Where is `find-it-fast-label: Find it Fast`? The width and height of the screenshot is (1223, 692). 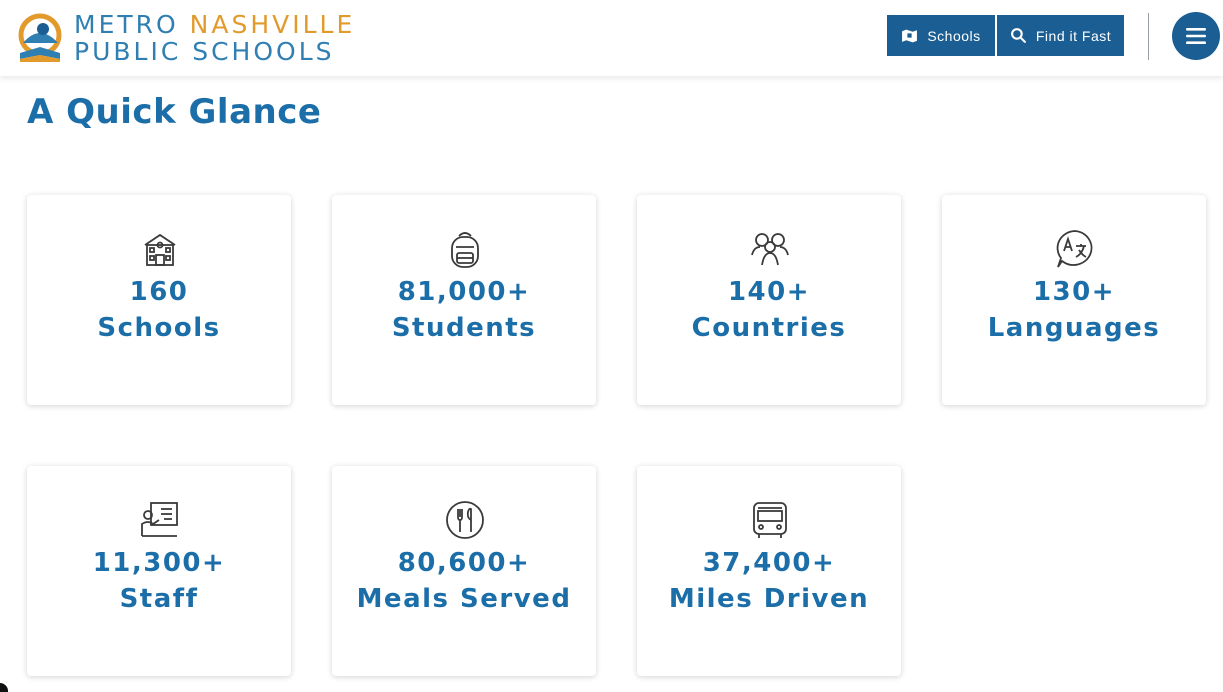
find-it-fast-label: Find it Fast is located at coordinates (1073, 35).